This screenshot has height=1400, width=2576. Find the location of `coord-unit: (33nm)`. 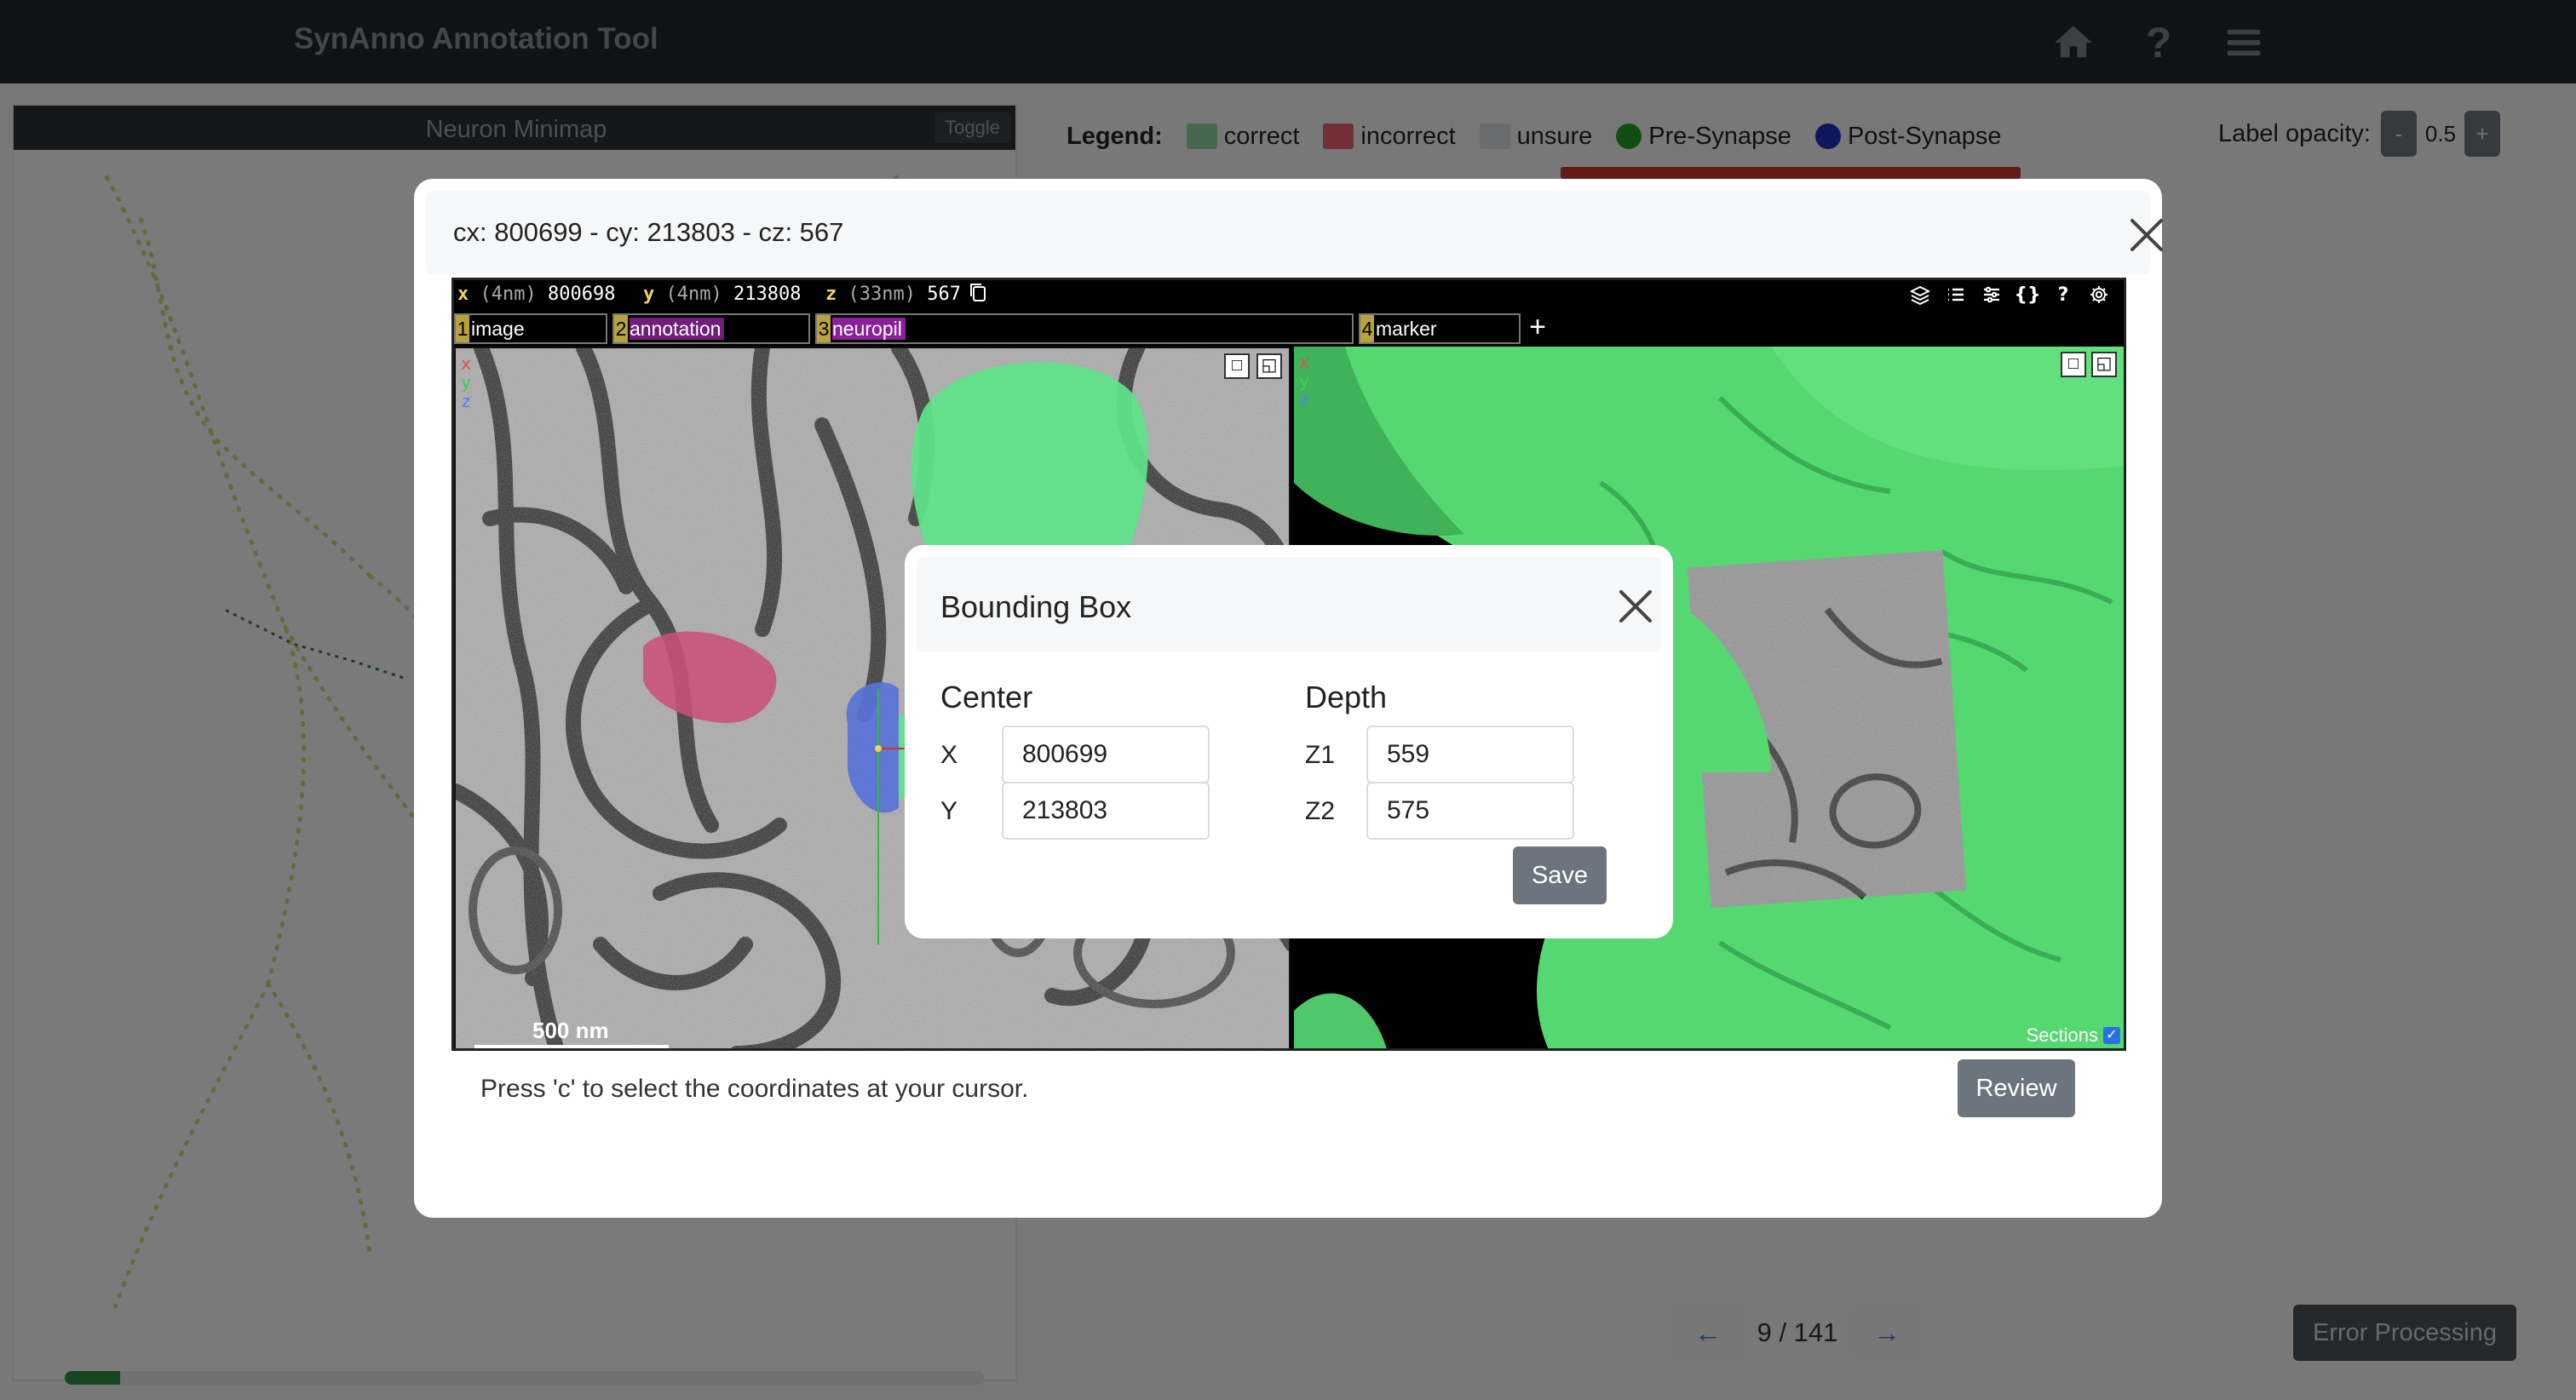

coord-unit: (33nm) is located at coordinates (882, 294).